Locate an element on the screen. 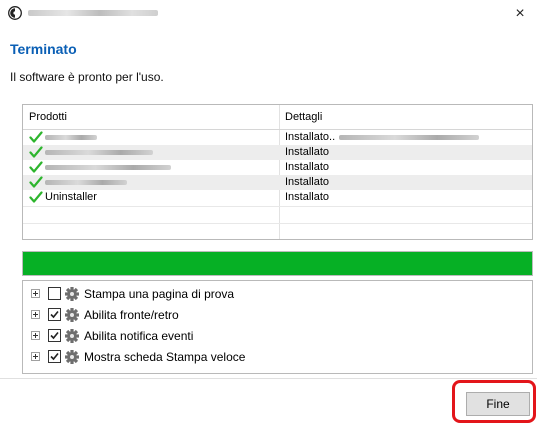  close-button: × is located at coordinates (520, 14).